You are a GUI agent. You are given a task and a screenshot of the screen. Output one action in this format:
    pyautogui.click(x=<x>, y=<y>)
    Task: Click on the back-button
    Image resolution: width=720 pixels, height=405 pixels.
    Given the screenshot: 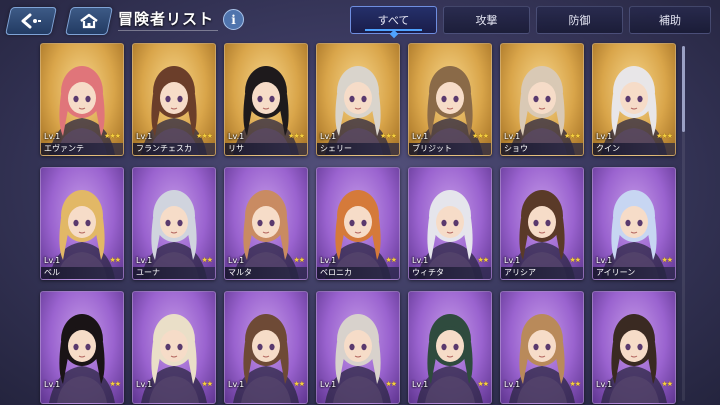 What is the action you would take?
    pyautogui.click(x=31, y=21)
    